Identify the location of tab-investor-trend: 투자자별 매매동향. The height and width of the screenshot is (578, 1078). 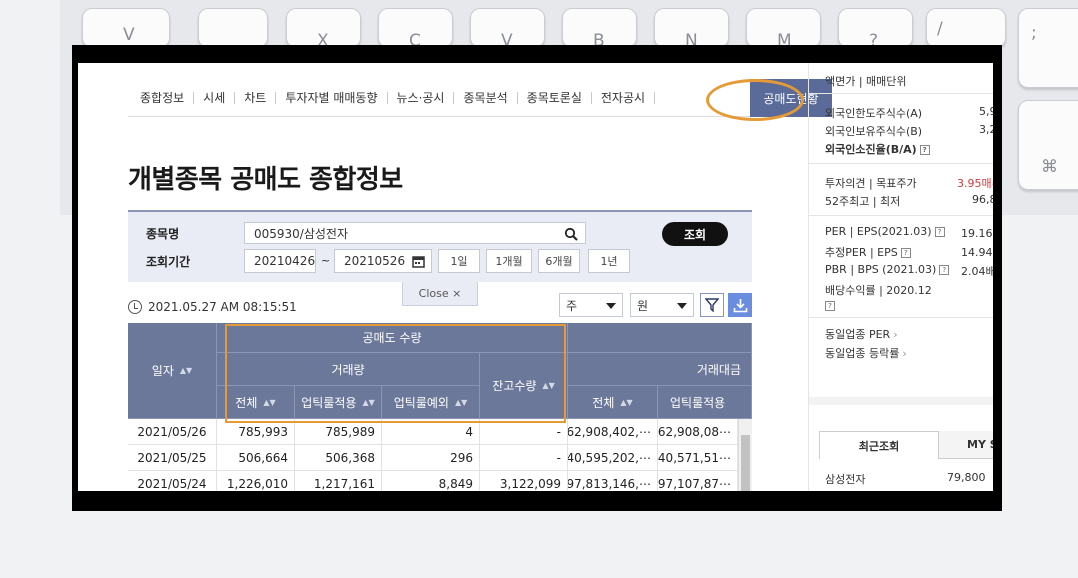
(332, 97).